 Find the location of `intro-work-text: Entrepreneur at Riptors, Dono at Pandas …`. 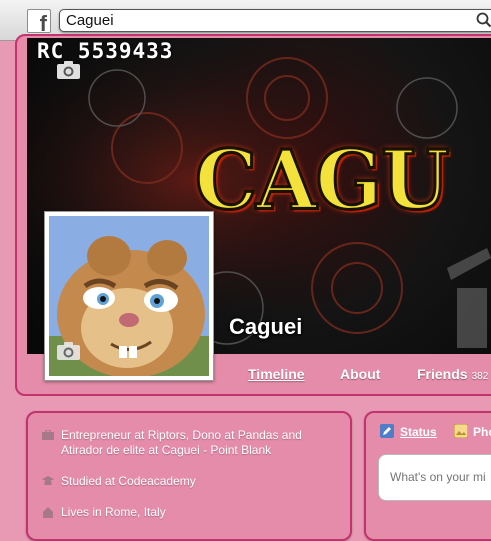

intro-work-text: Entrepreneur at Riptors, Dono at Pandas … is located at coordinates (181, 442).